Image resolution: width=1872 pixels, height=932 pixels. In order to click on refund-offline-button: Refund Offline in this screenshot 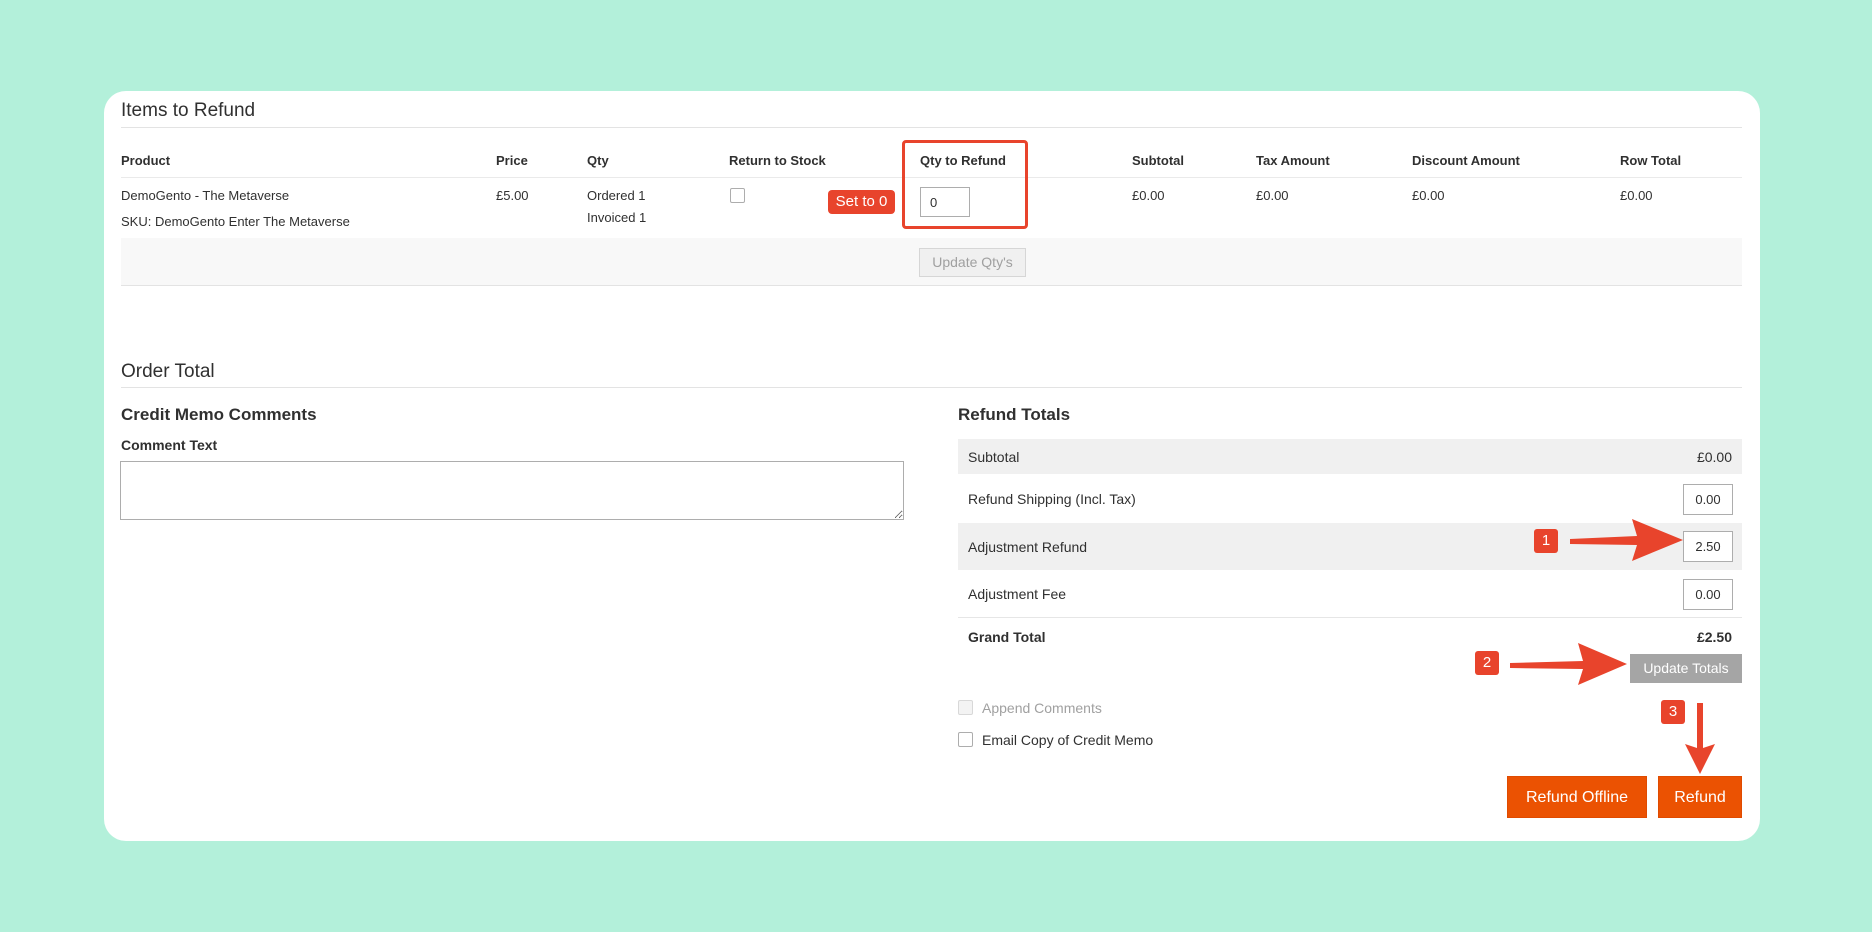, I will do `click(1577, 797)`.